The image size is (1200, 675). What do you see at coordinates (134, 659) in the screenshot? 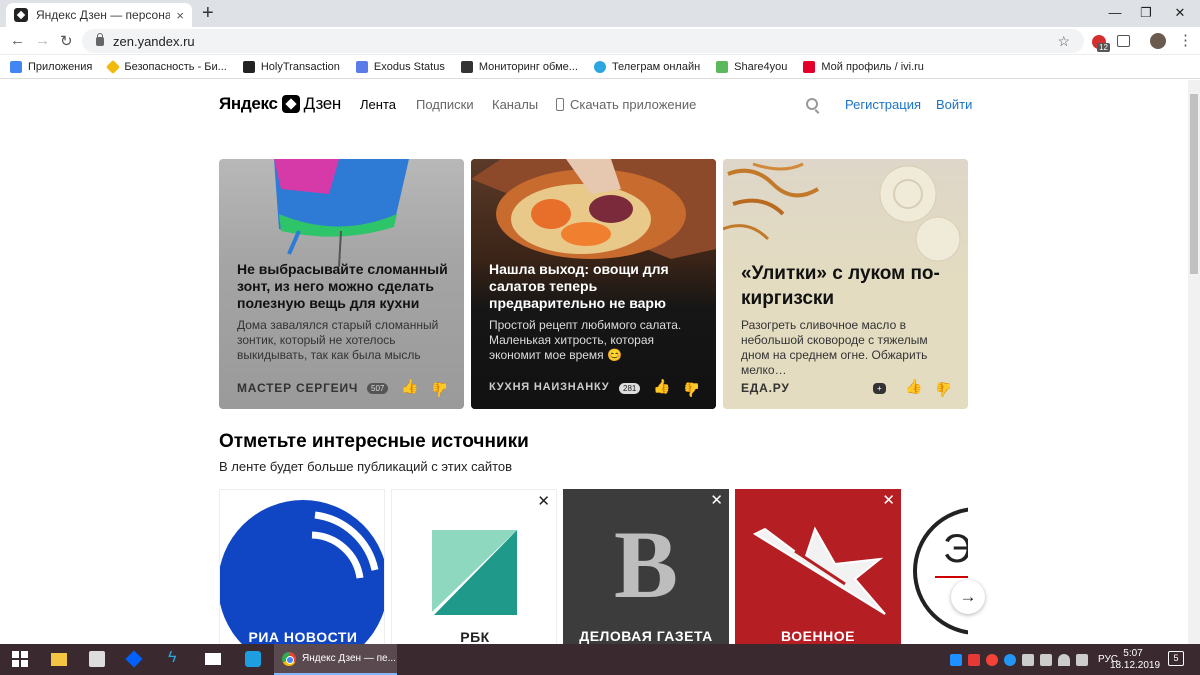
I see `dropbox-icon` at bounding box center [134, 659].